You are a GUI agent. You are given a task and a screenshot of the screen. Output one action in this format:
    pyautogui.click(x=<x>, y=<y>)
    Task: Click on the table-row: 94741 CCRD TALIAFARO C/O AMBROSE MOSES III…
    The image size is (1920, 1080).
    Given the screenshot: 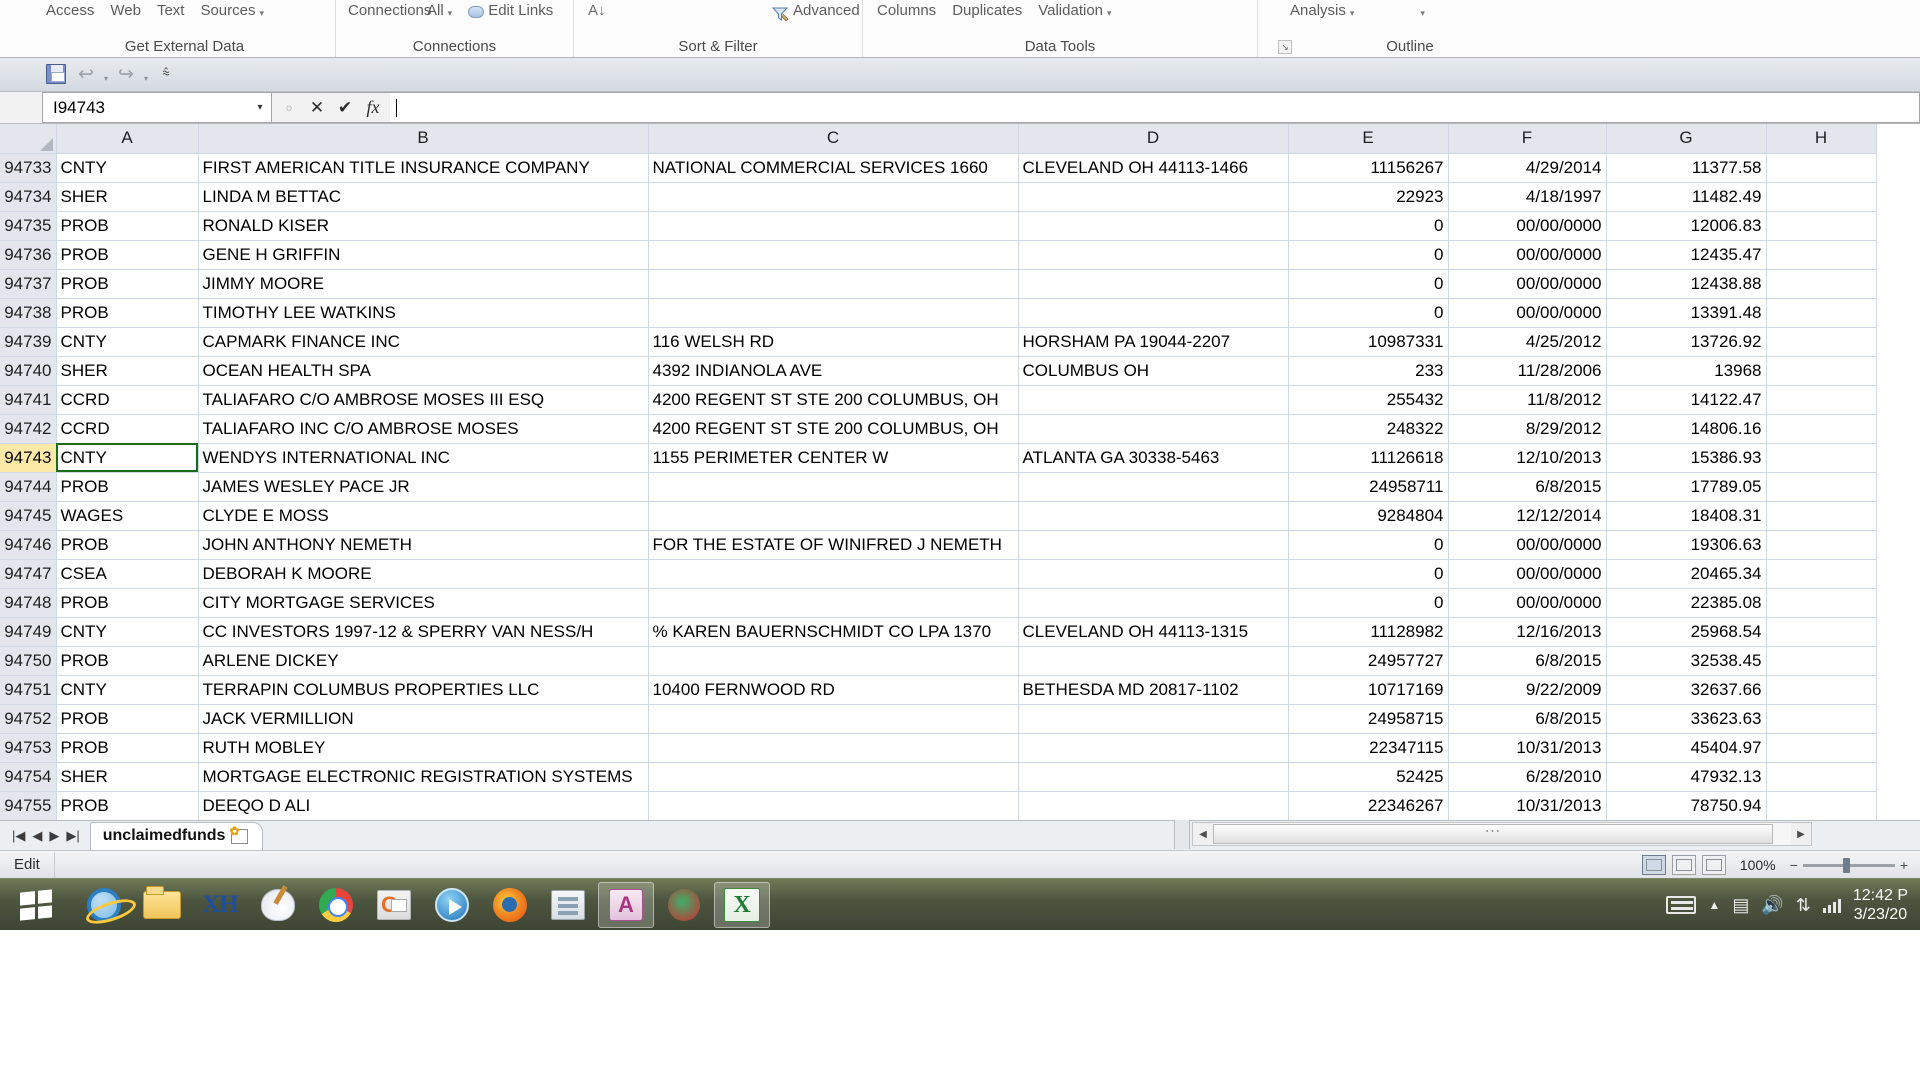 What is the action you would take?
    pyautogui.click(x=938, y=400)
    